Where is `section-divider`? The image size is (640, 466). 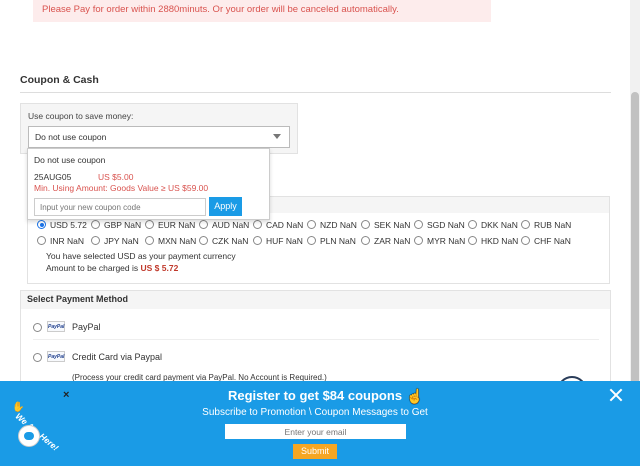
section-divider is located at coordinates (315, 92).